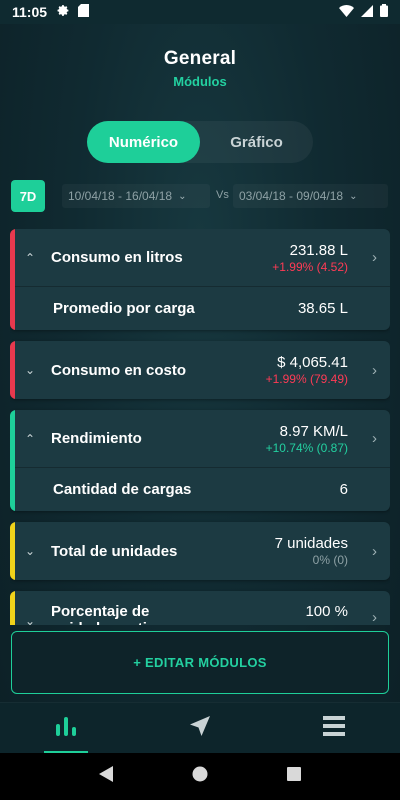 Image resolution: width=400 pixels, height=800 pixels. What do you see at coordinates (200, 308) in the screenshot?
I see `module-sub-row: Promedio por carga 38.65 L` at bounding box center [200, 308].